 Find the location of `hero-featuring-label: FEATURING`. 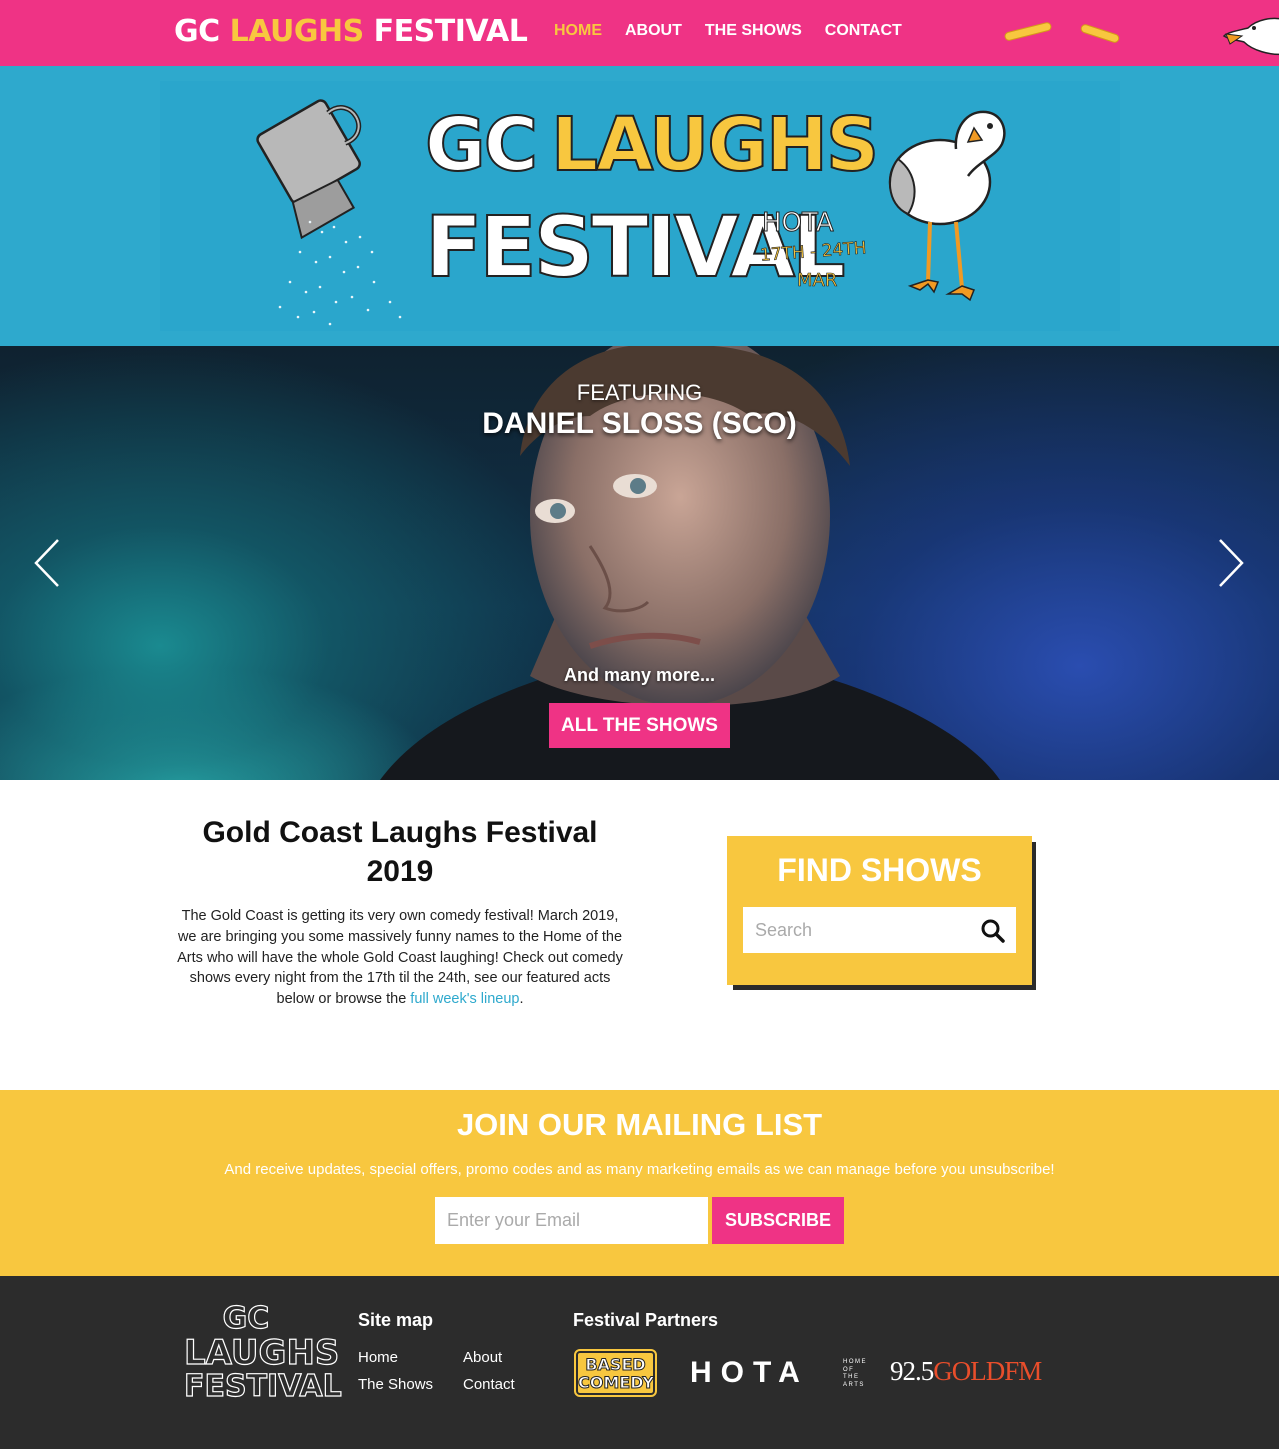

hero-featuring-label: FEATURING is located at coordinates (639, 392).